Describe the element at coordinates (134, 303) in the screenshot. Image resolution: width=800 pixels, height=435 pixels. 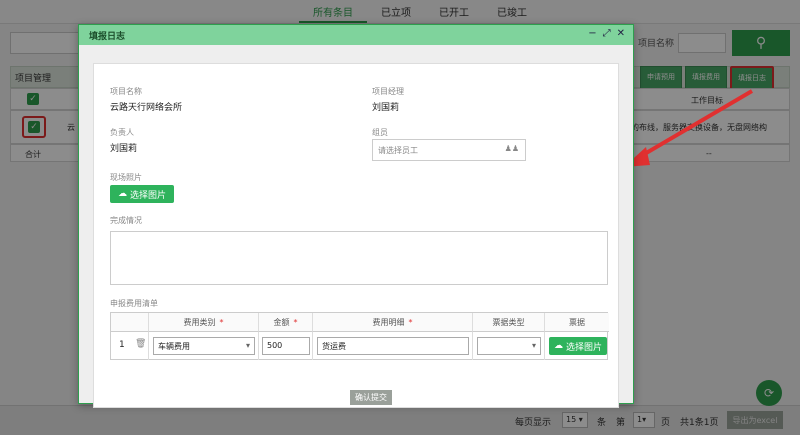
I see `expense-section-label: 申报费用清单` at that location.